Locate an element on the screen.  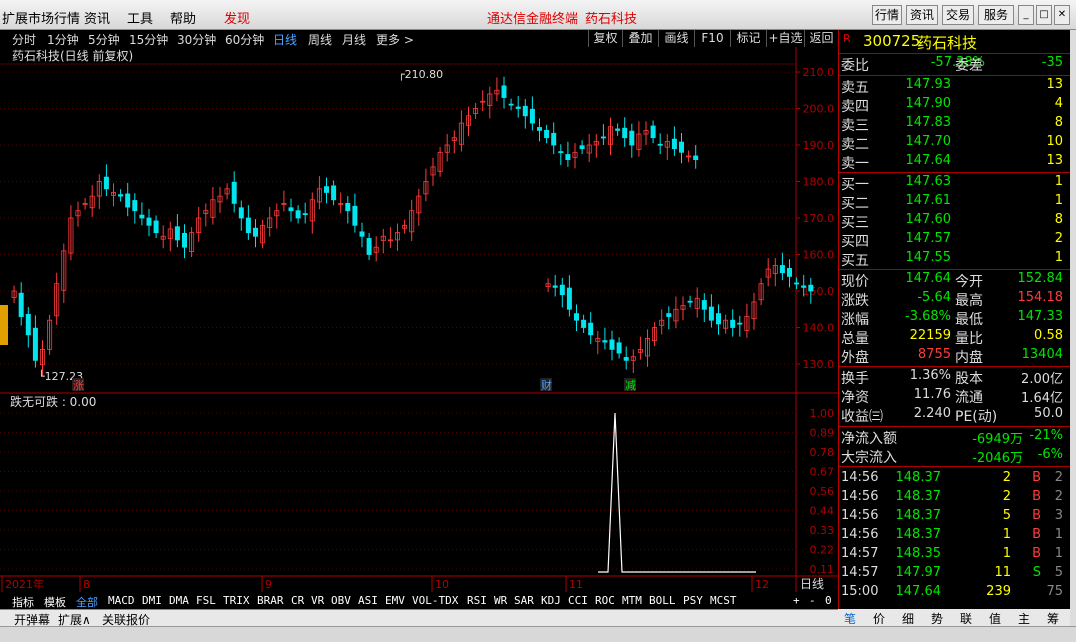
stat-value: -3.68% is located at coordinates (928, 316).